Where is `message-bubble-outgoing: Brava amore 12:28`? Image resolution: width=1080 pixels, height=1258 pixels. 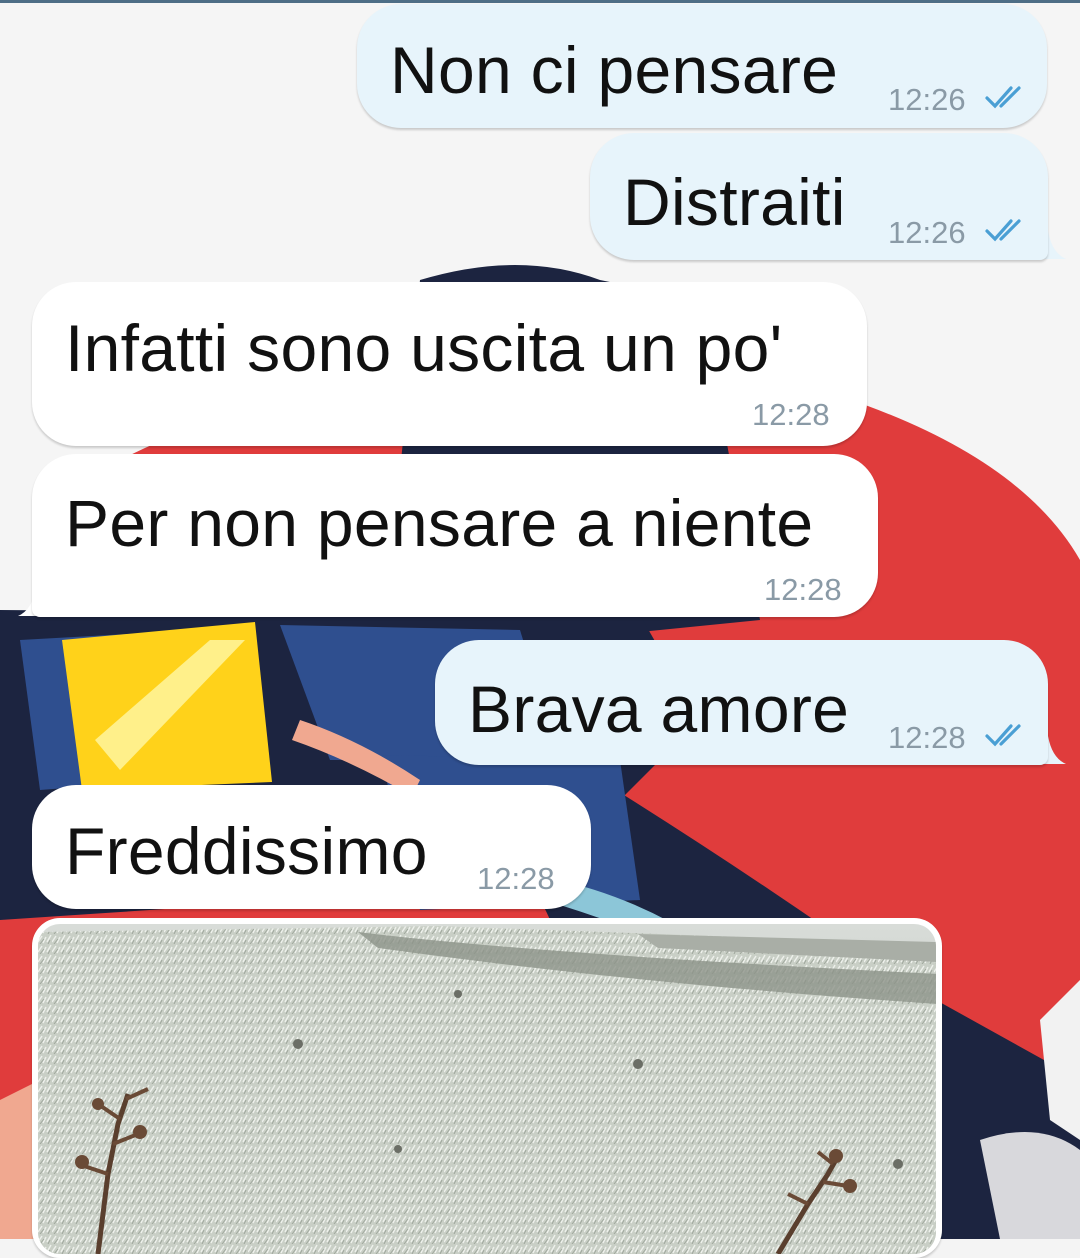 message-bubble-outgoing: Brava amore 12:28 is located at coordinates (741, 702).